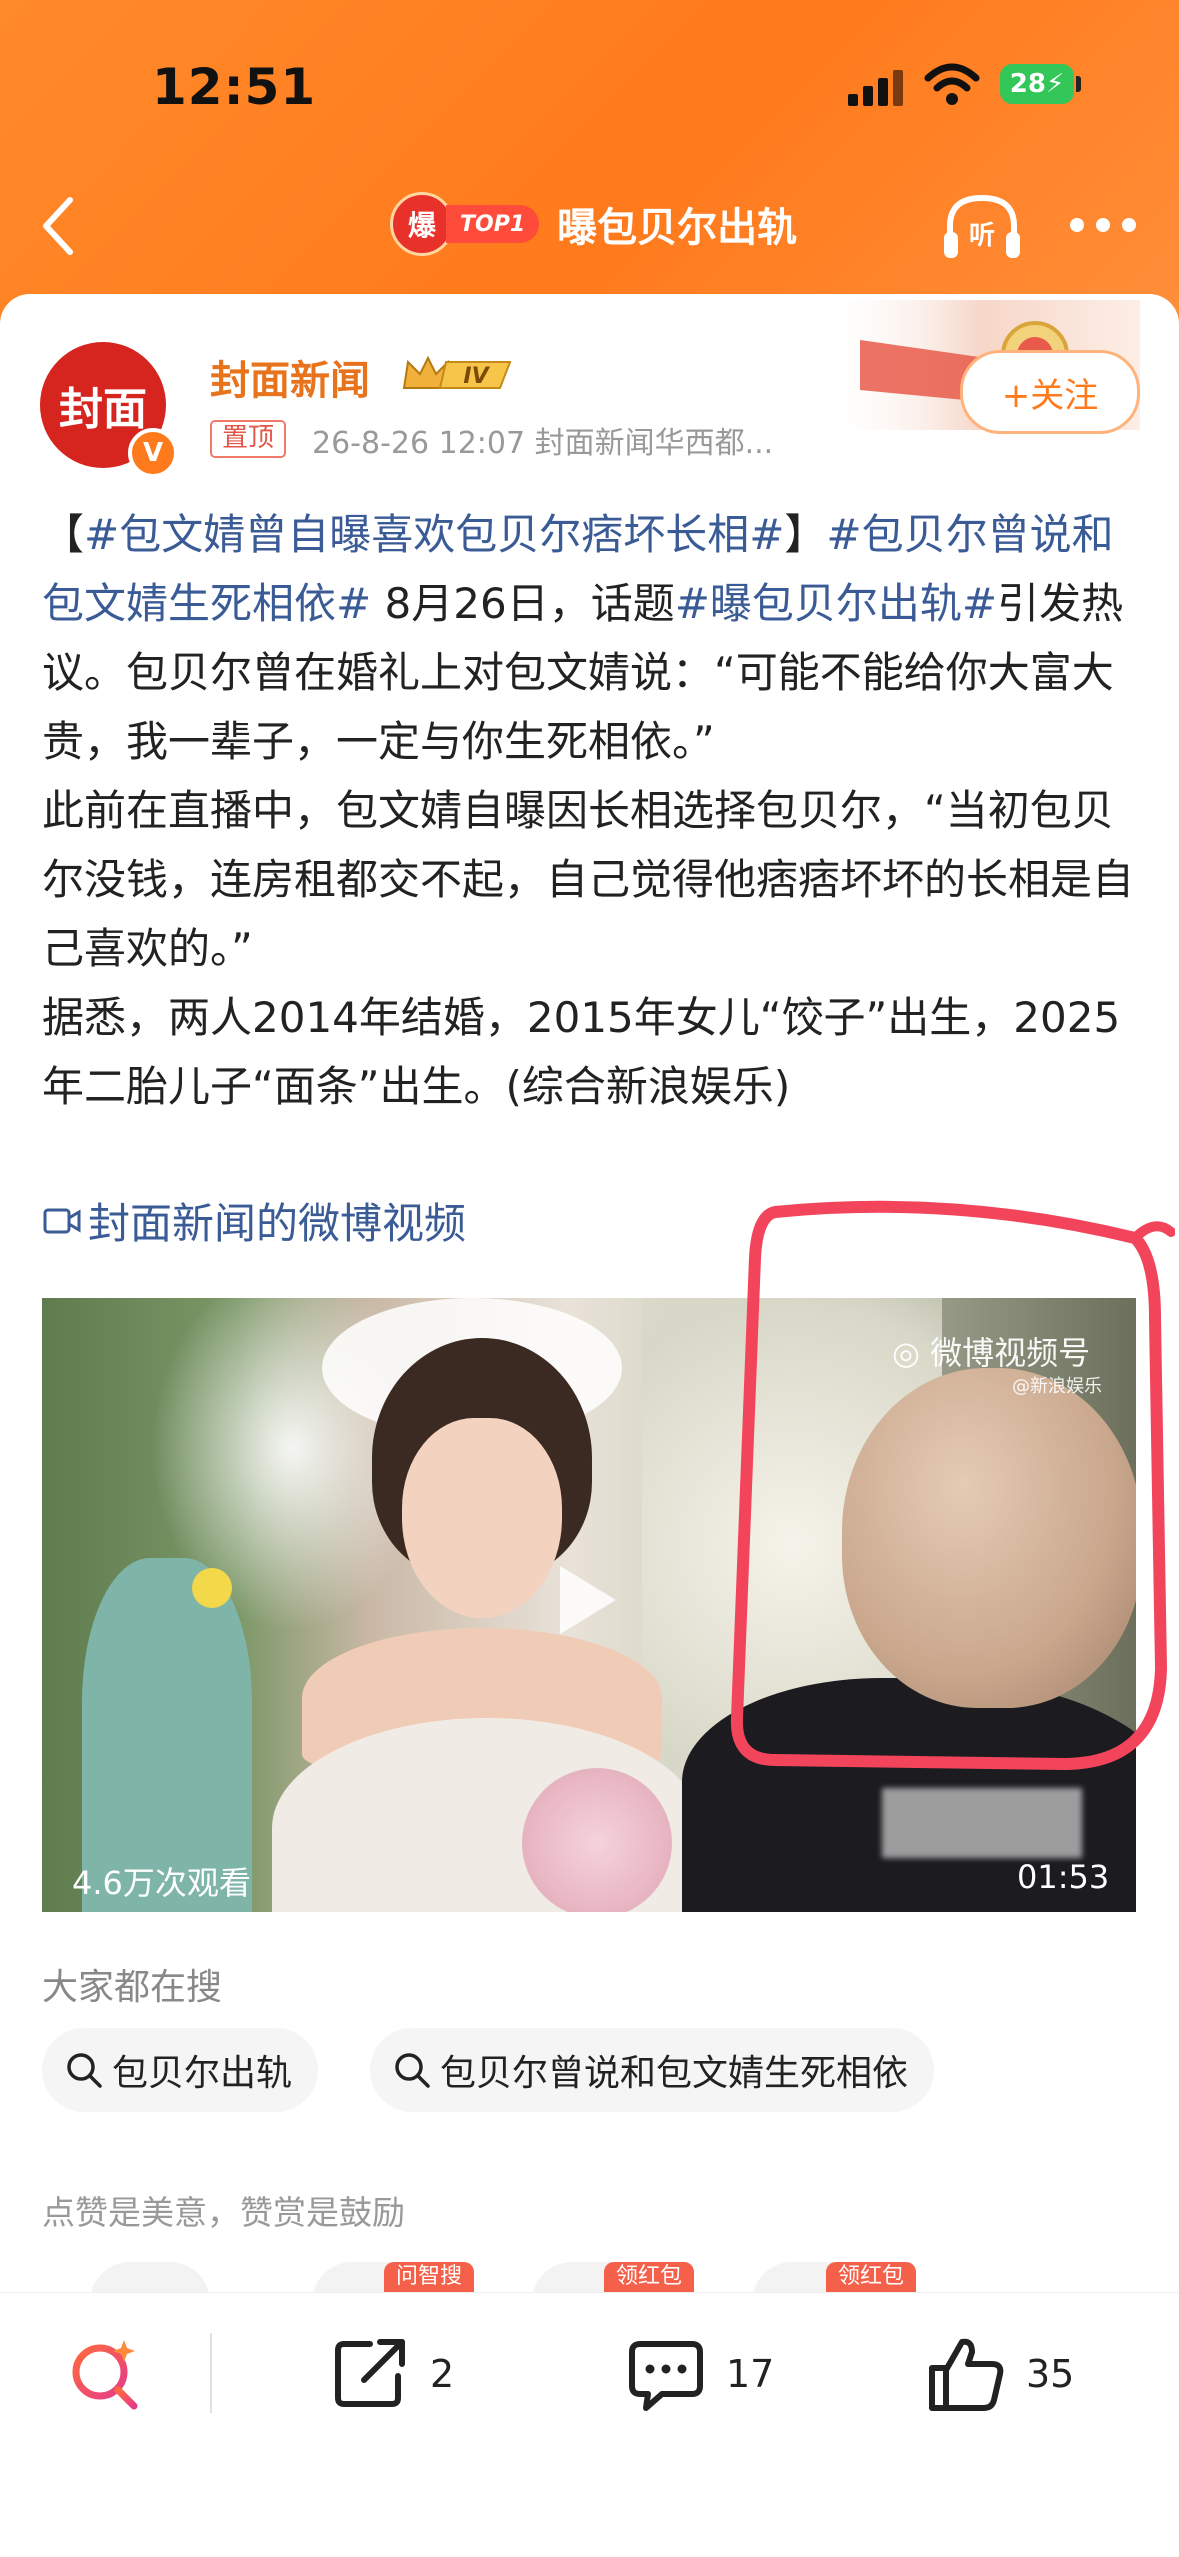  Describe the element at coordinates (277, 1223) in the screenshot. I see `video-link-label: 封面新闻的微博视频` at that location.